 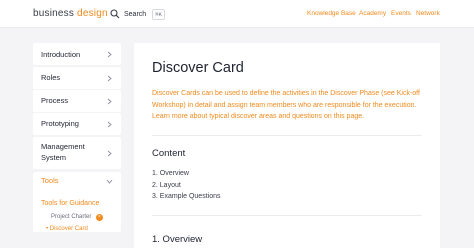 I want to click on close-icon: ×, so click(x=99, y=217).